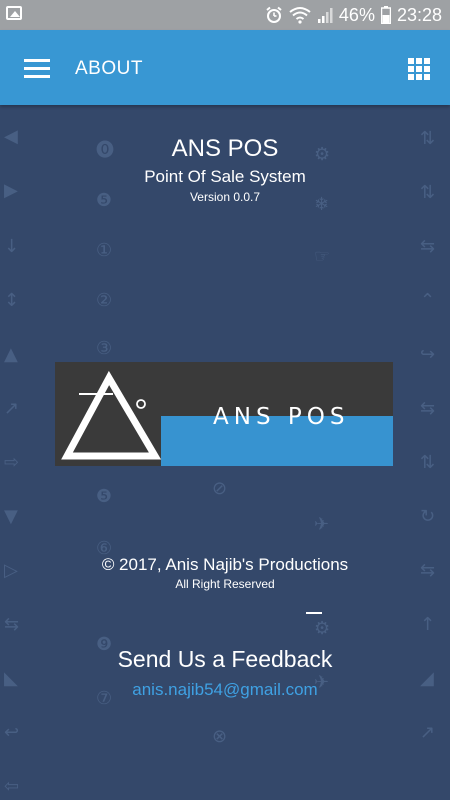  I want to click on gear-icon: ⚙, so click(322, 628).